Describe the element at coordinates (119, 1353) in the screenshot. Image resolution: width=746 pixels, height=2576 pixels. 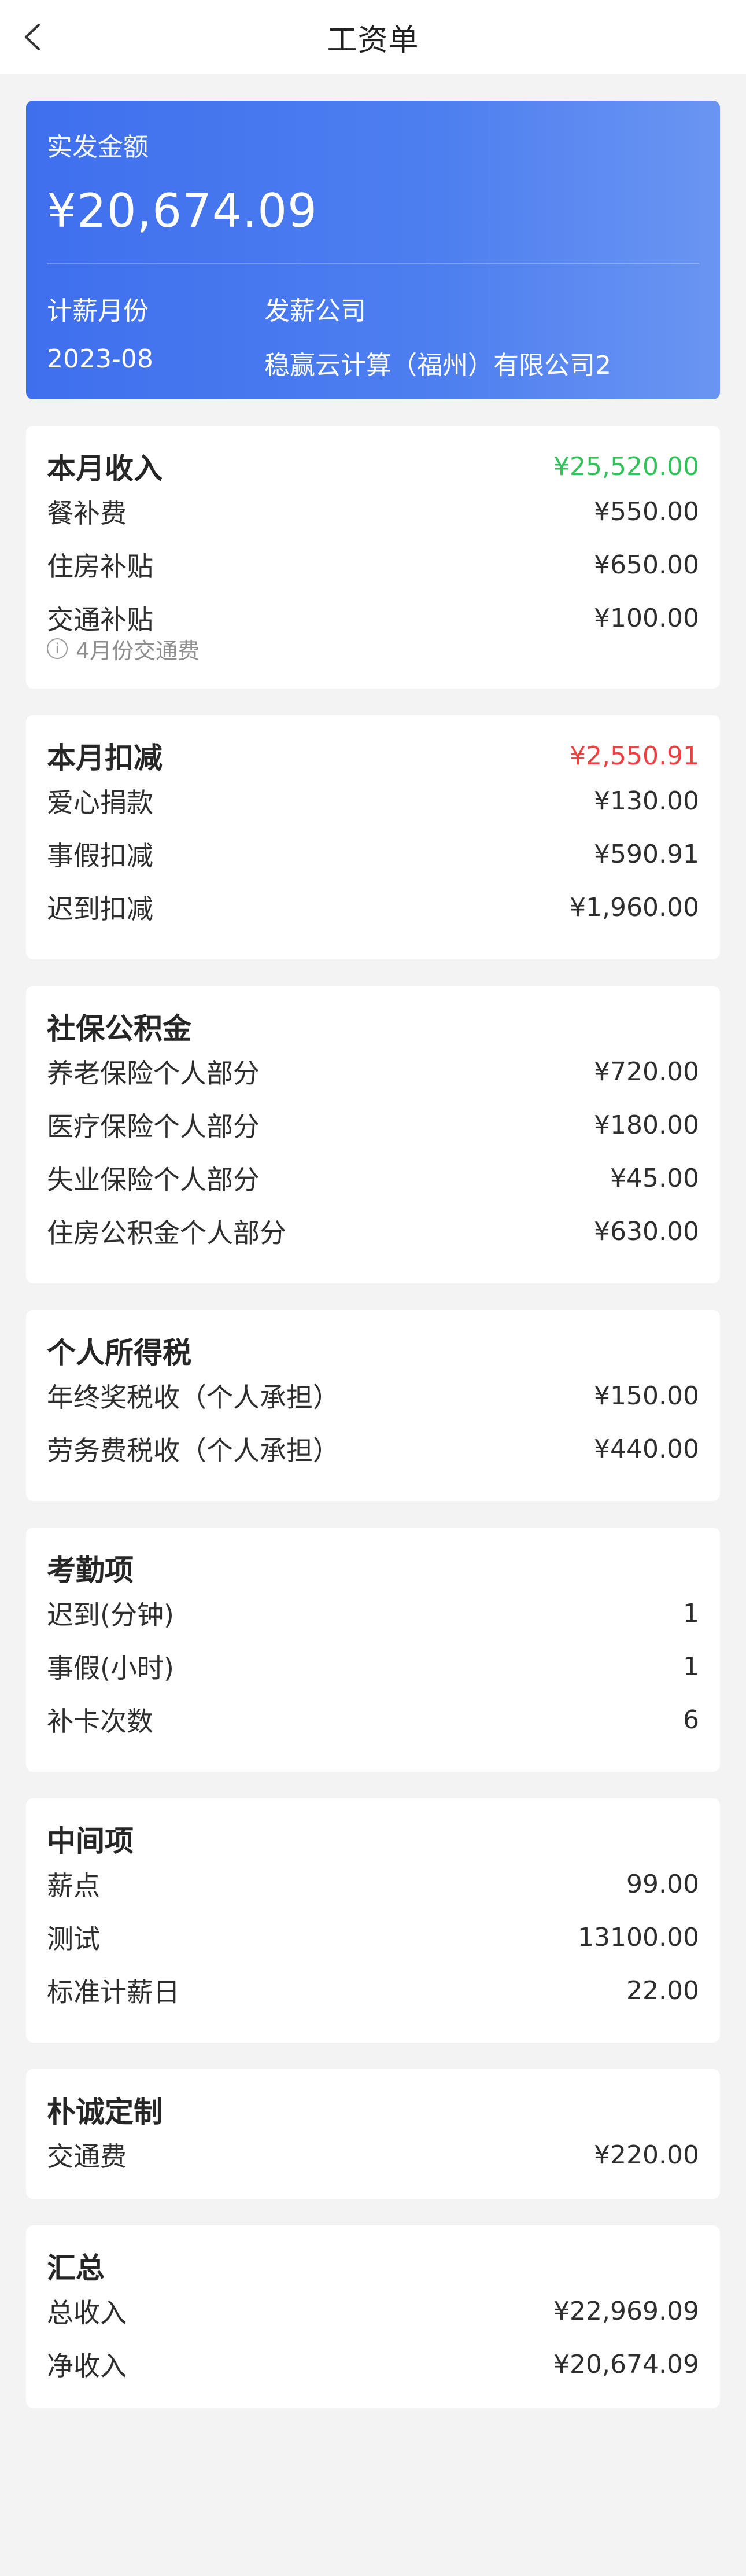
I see `section-title: 个人所得税` at that location.